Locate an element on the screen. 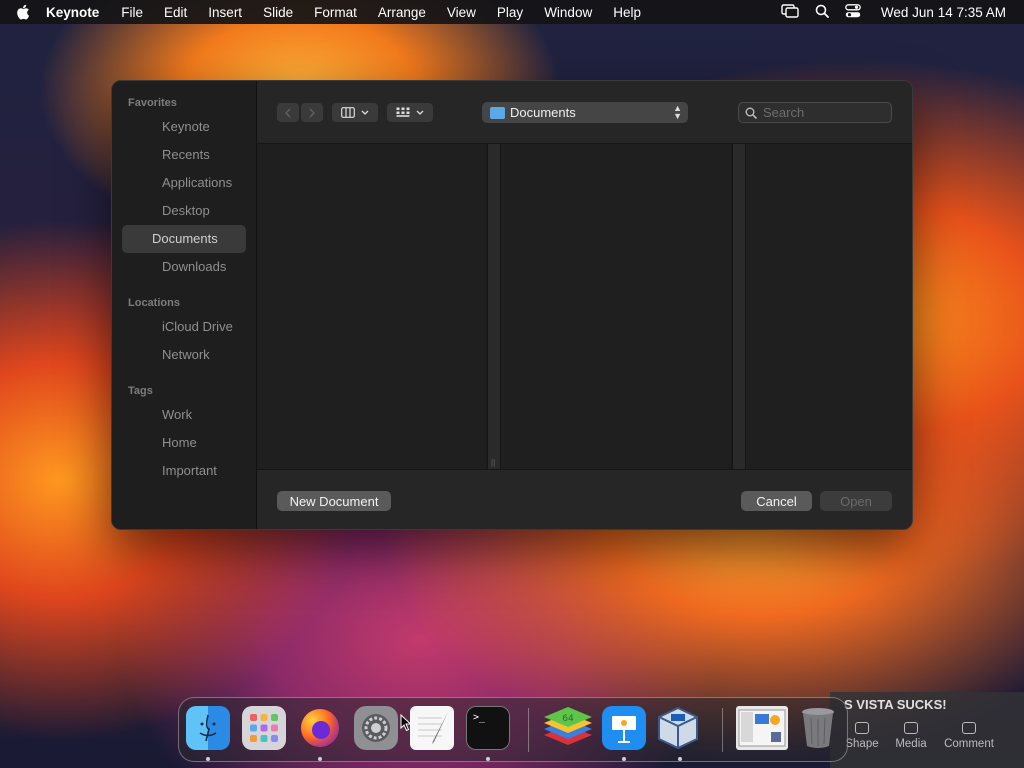  chevron-left-icon is located at coordinates (287, 112).